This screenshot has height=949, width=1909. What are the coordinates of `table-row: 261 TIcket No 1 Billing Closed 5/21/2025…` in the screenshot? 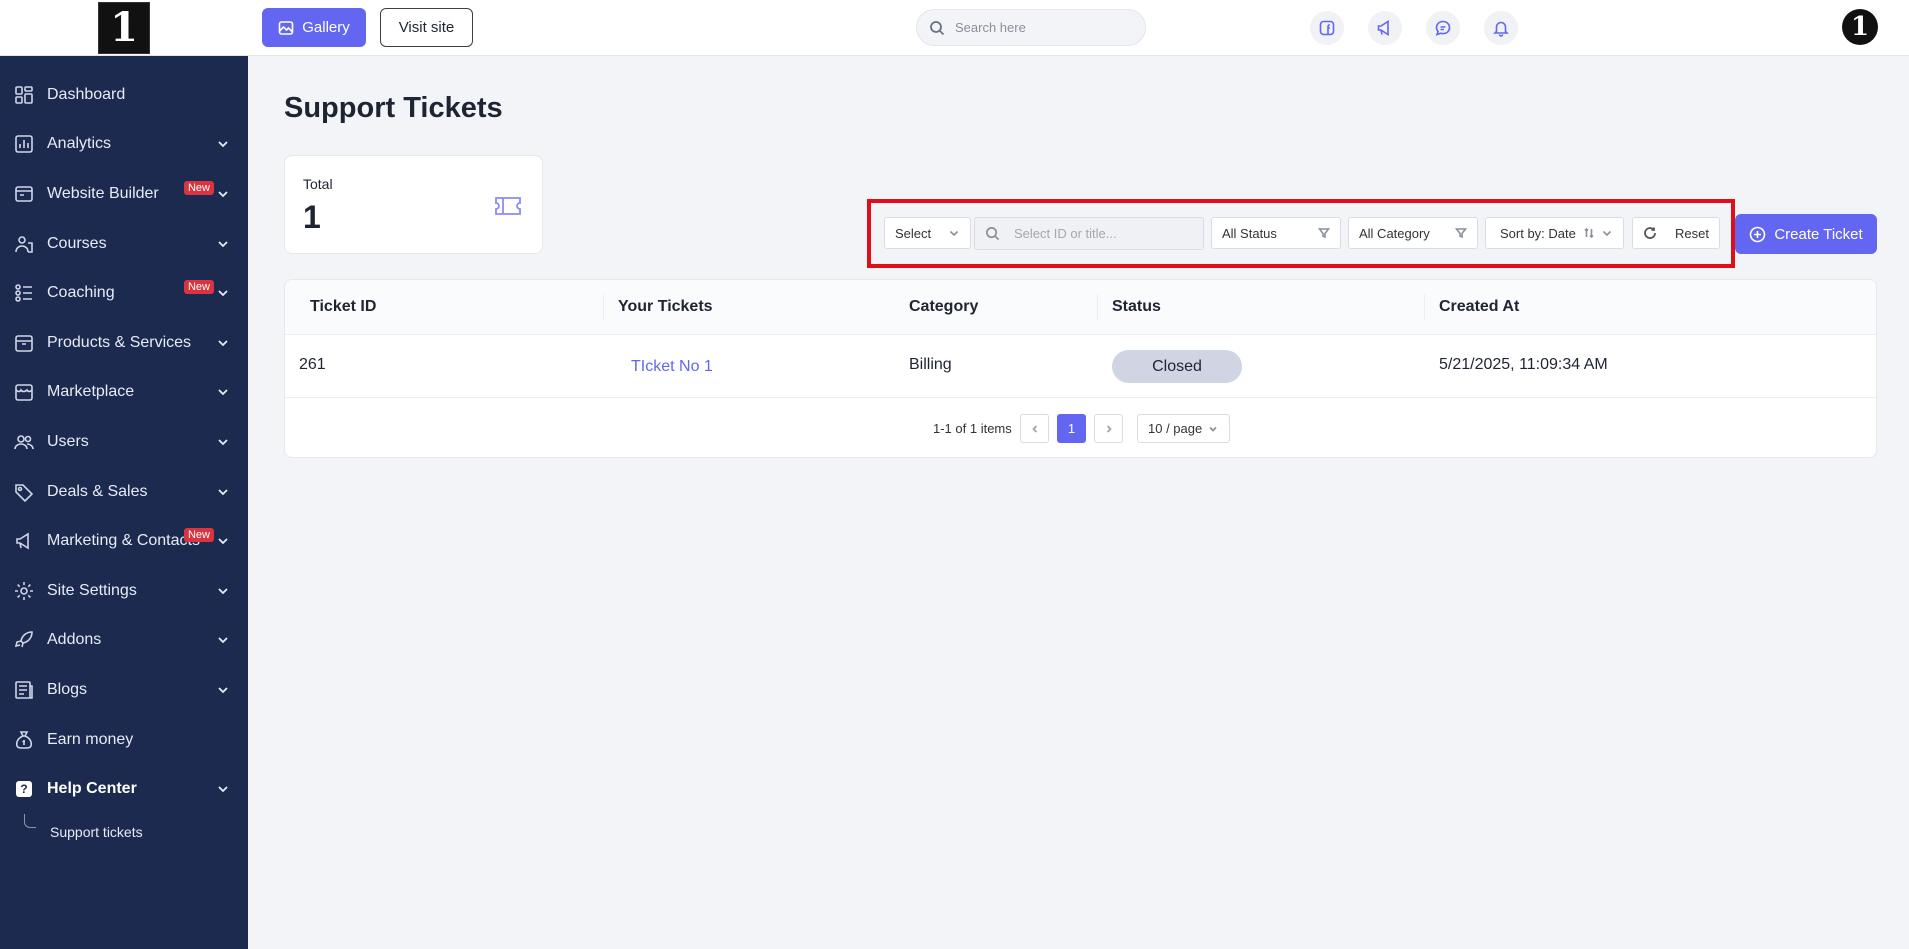 It's located at (1080, 366).